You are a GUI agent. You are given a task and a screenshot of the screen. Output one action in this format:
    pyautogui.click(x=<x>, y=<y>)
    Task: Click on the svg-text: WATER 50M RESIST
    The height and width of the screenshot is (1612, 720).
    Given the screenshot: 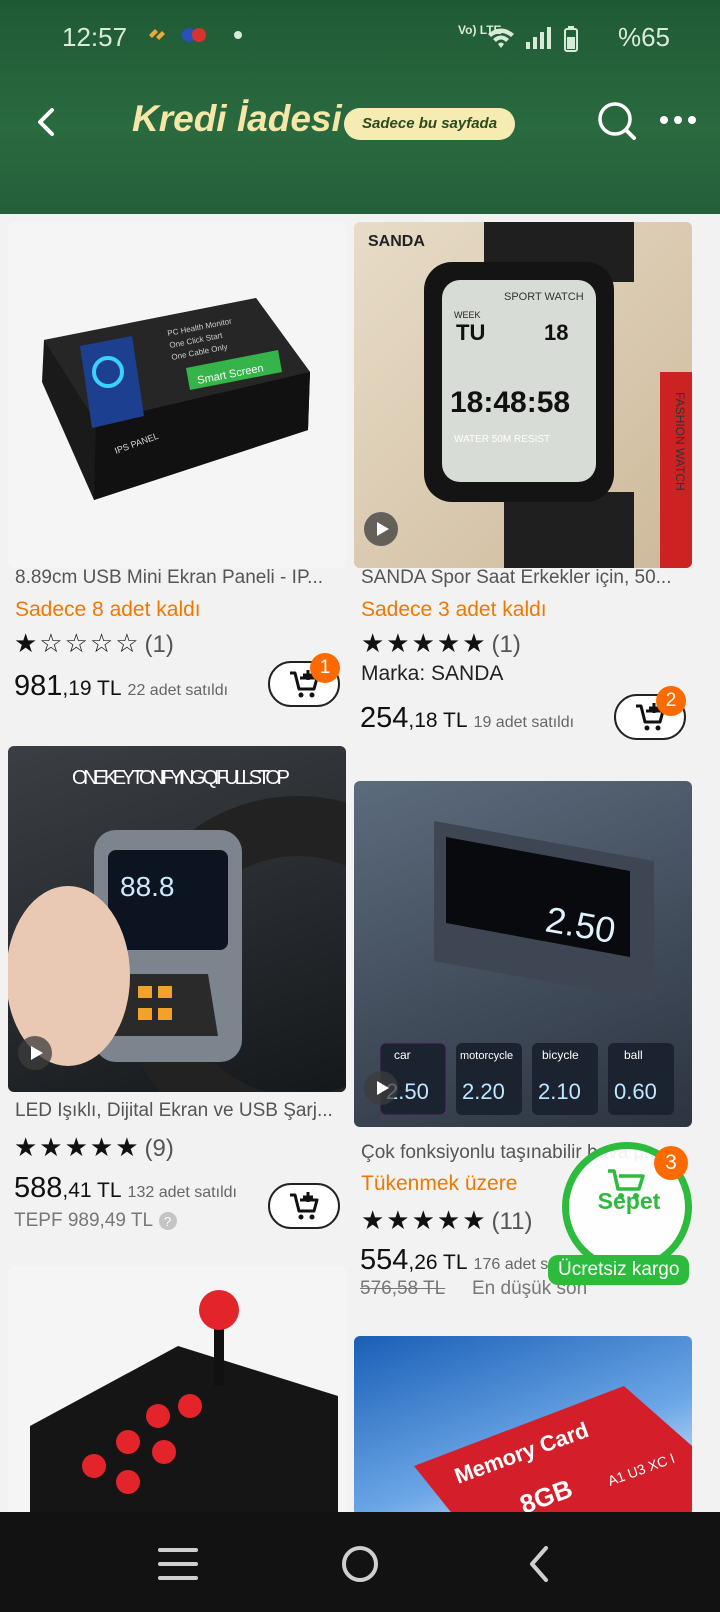 What is the action you would take?
    pyautogui.click(x=502, y=439)
    